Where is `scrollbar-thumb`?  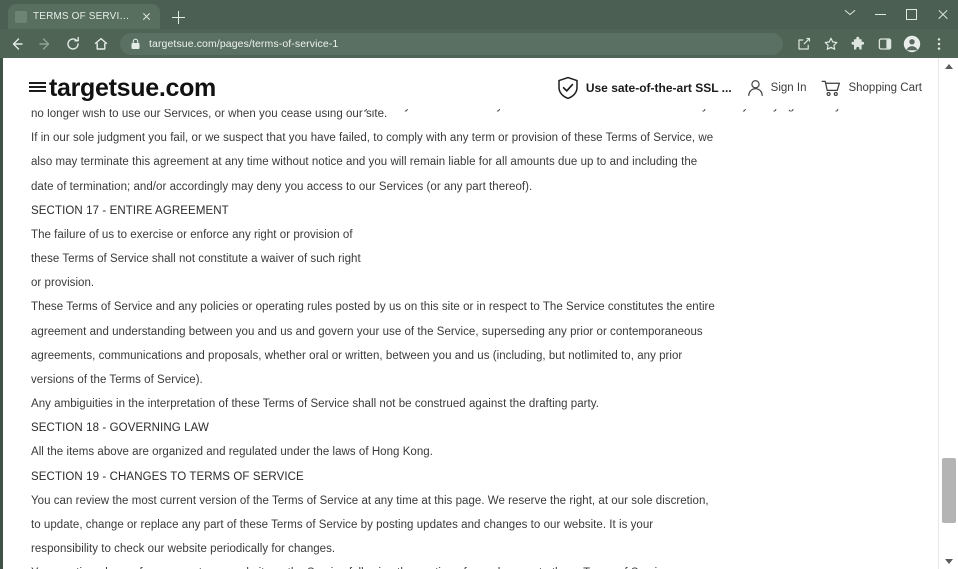
scrollbar-thumb is located at coordinates (949, 490).